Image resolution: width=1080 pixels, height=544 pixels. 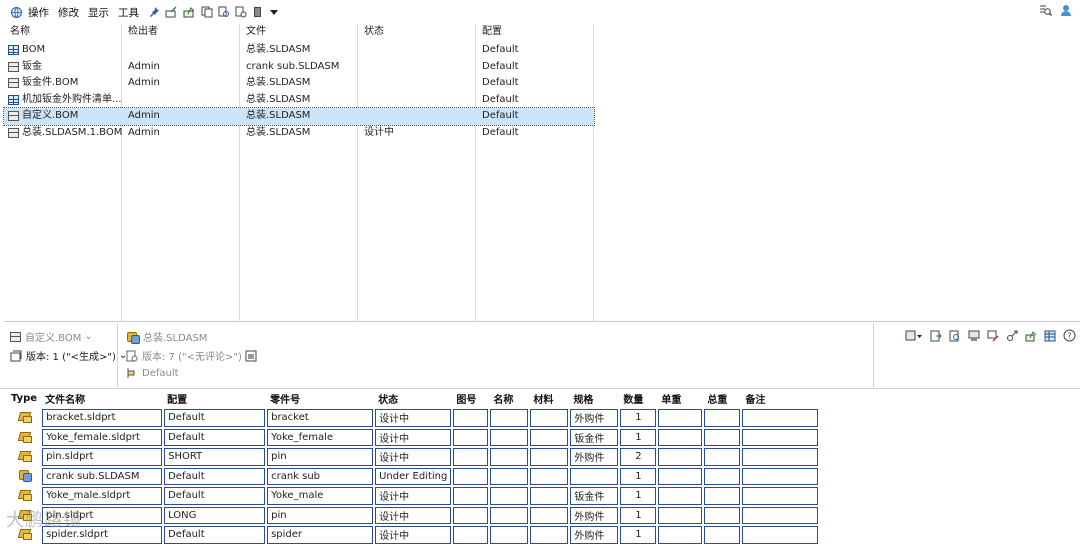 What do you see at coordinates (680, 398) in the screenshot?
I see `header-unit-weight: 单重` at bounding box center [680, 398].